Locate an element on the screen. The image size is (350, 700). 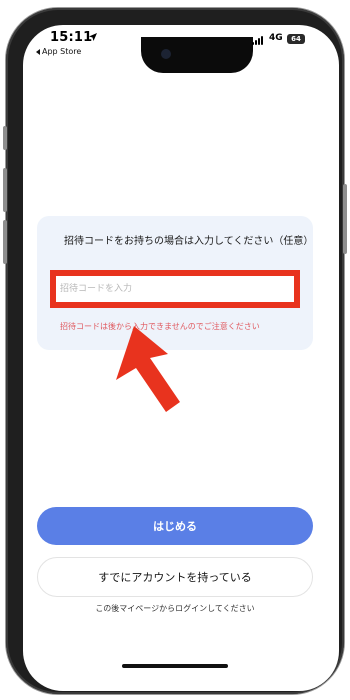
start-button: はじめる is located at coordinates (175, 526).